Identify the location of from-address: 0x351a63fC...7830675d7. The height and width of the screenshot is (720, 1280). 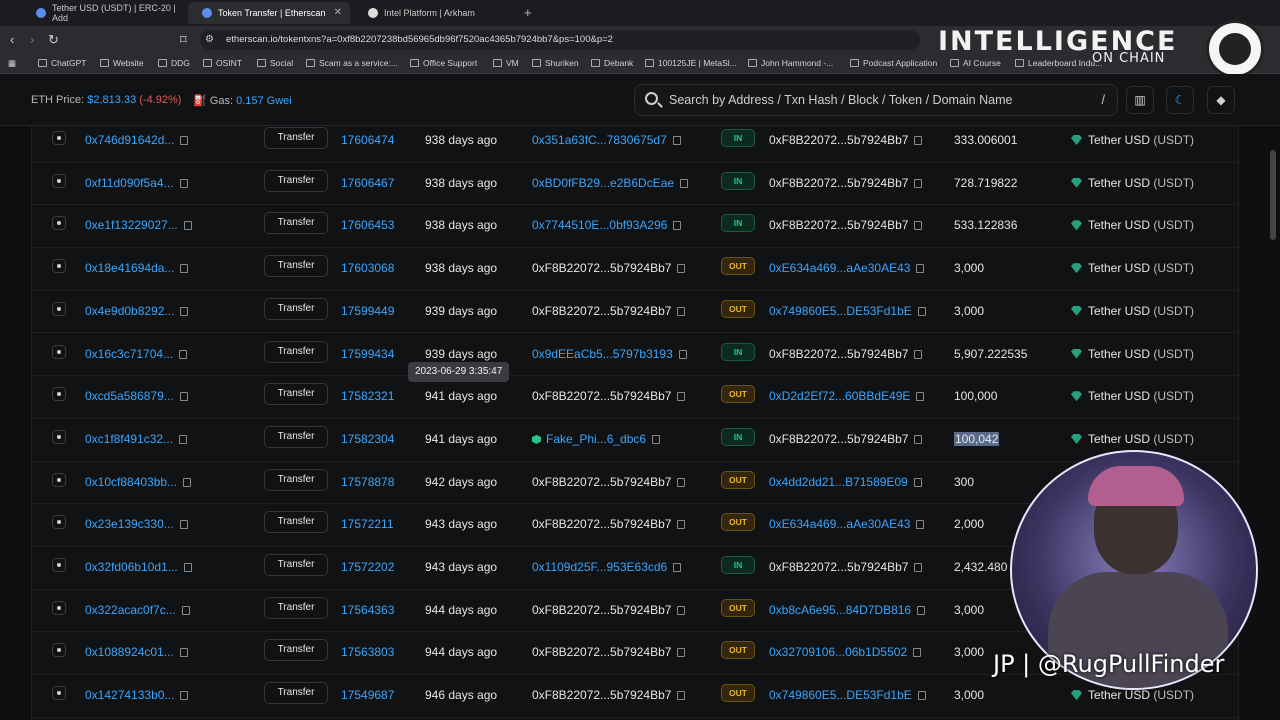
(606, 140).